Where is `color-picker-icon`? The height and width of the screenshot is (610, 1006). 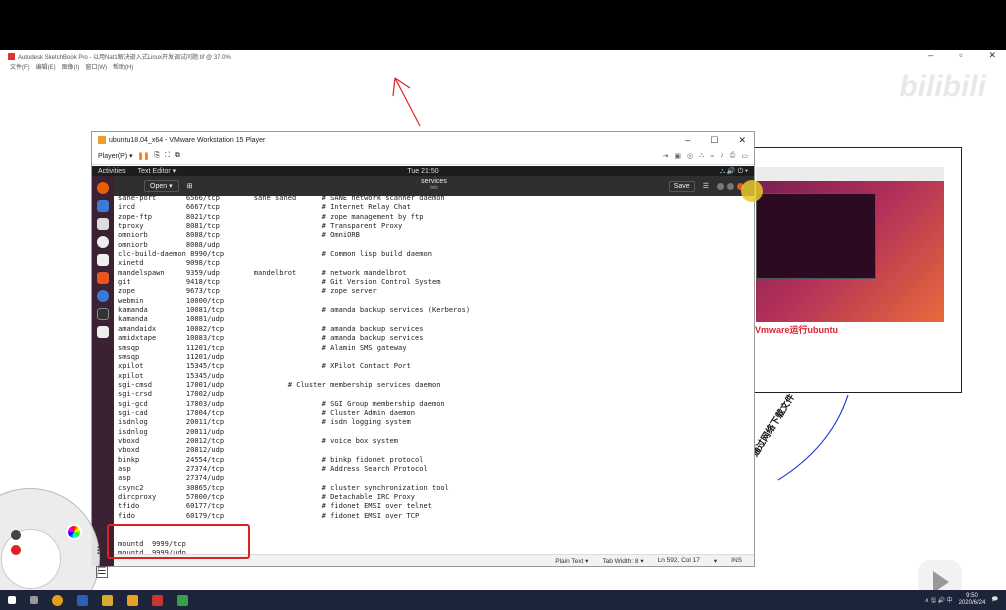
color-picker-icon is located at coordinates (74, 532).